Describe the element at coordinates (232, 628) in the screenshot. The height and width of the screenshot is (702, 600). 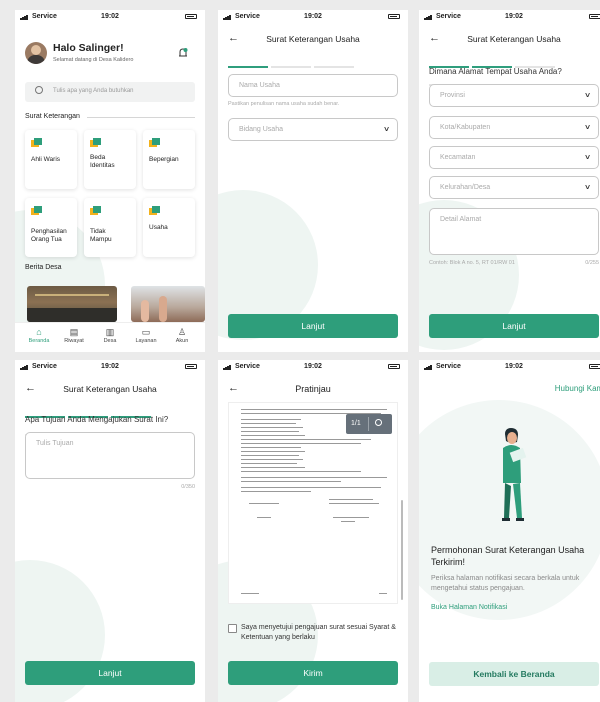
I see `agree-checkbox` at that location.